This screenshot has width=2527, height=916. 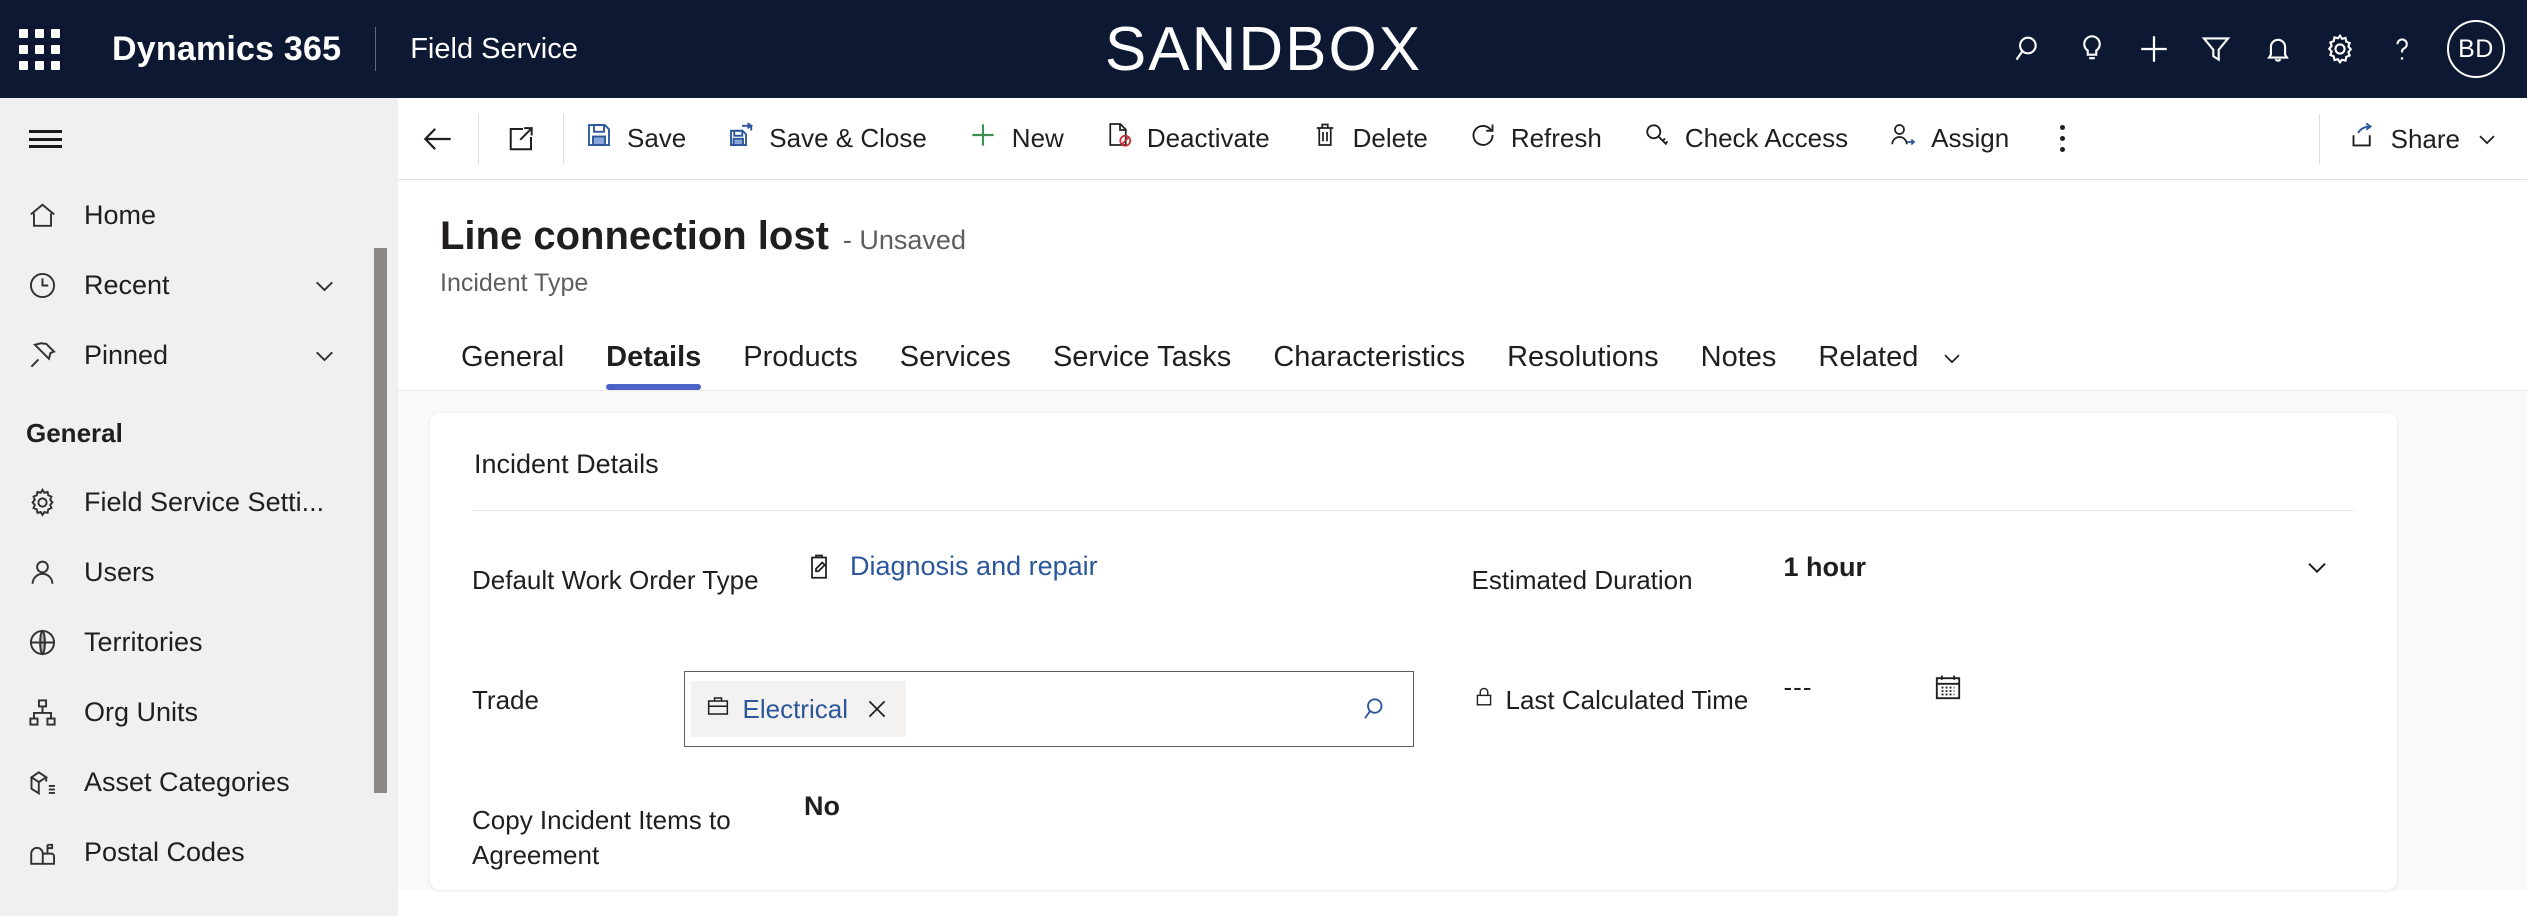 I want to click on app-launcher-button, so click(x=39, y=49).